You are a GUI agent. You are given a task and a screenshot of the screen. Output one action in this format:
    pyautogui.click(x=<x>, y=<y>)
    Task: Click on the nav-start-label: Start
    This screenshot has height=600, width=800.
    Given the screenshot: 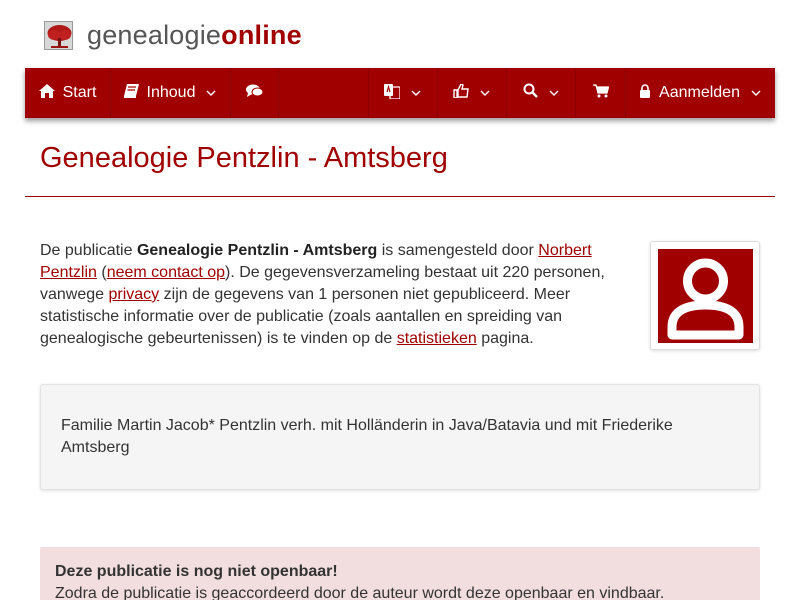 What is the action you would take?
    pyautogui.click(x=79, y=92)
    